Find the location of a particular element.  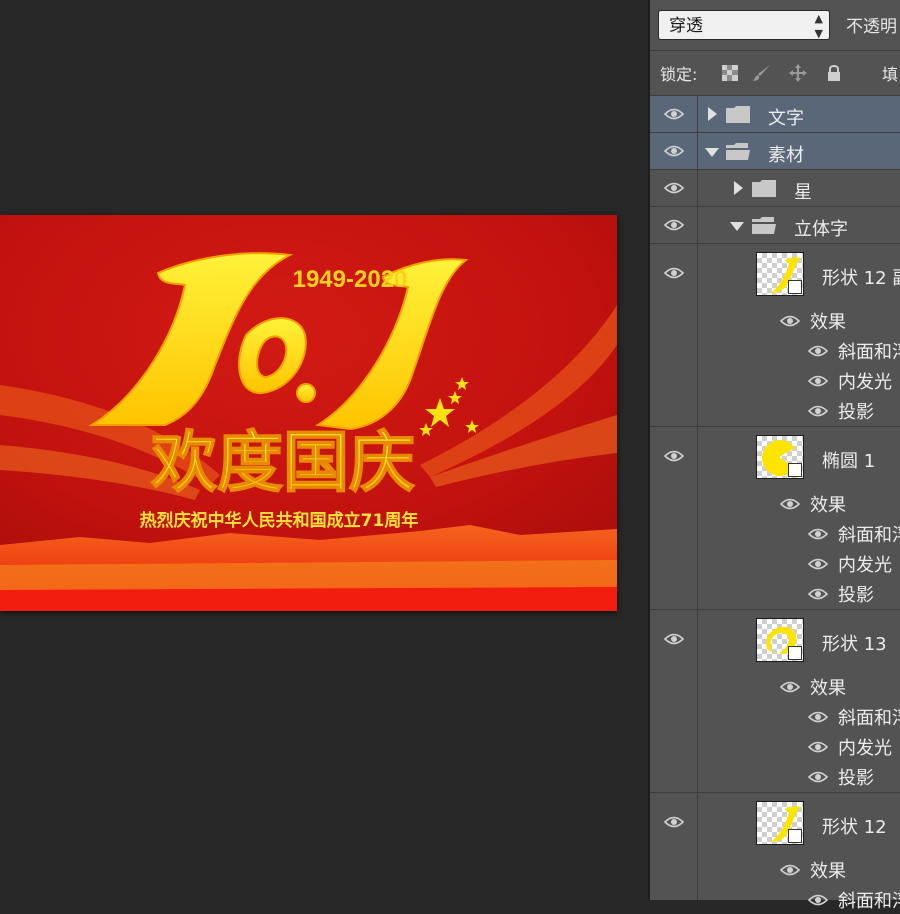

lock-label: 锁定: is located at coordinates (679, 74).